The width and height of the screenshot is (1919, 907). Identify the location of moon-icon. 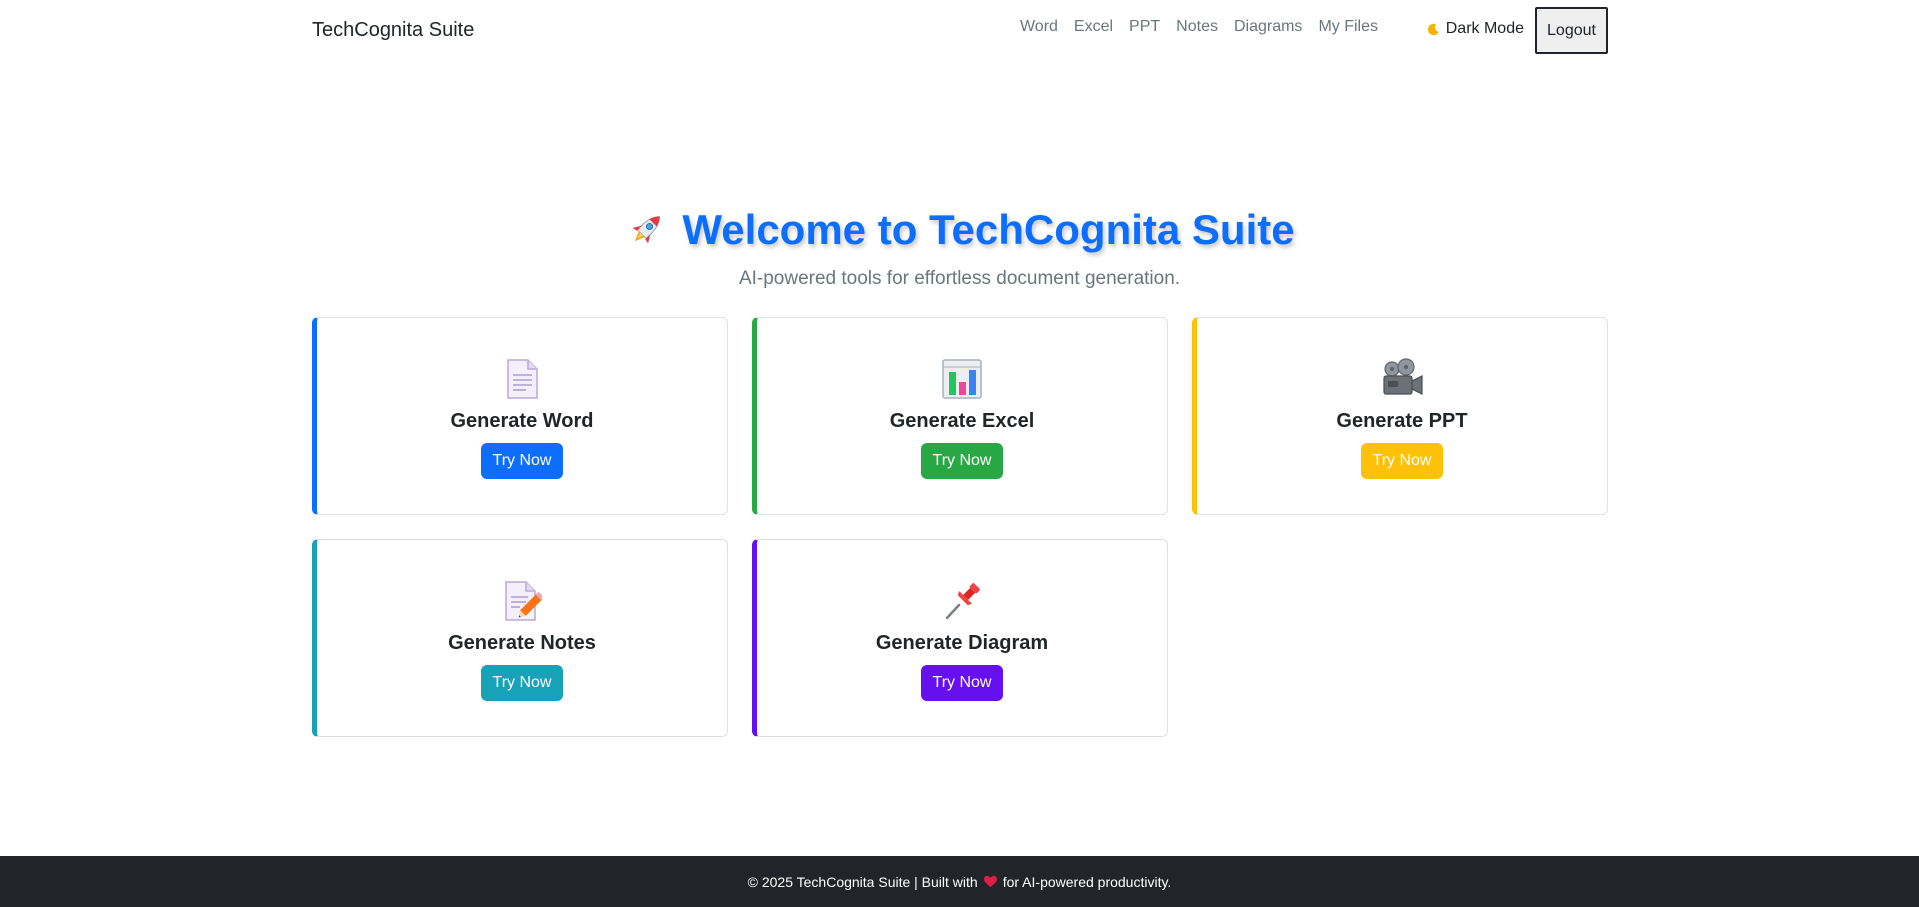
(1433, 29).